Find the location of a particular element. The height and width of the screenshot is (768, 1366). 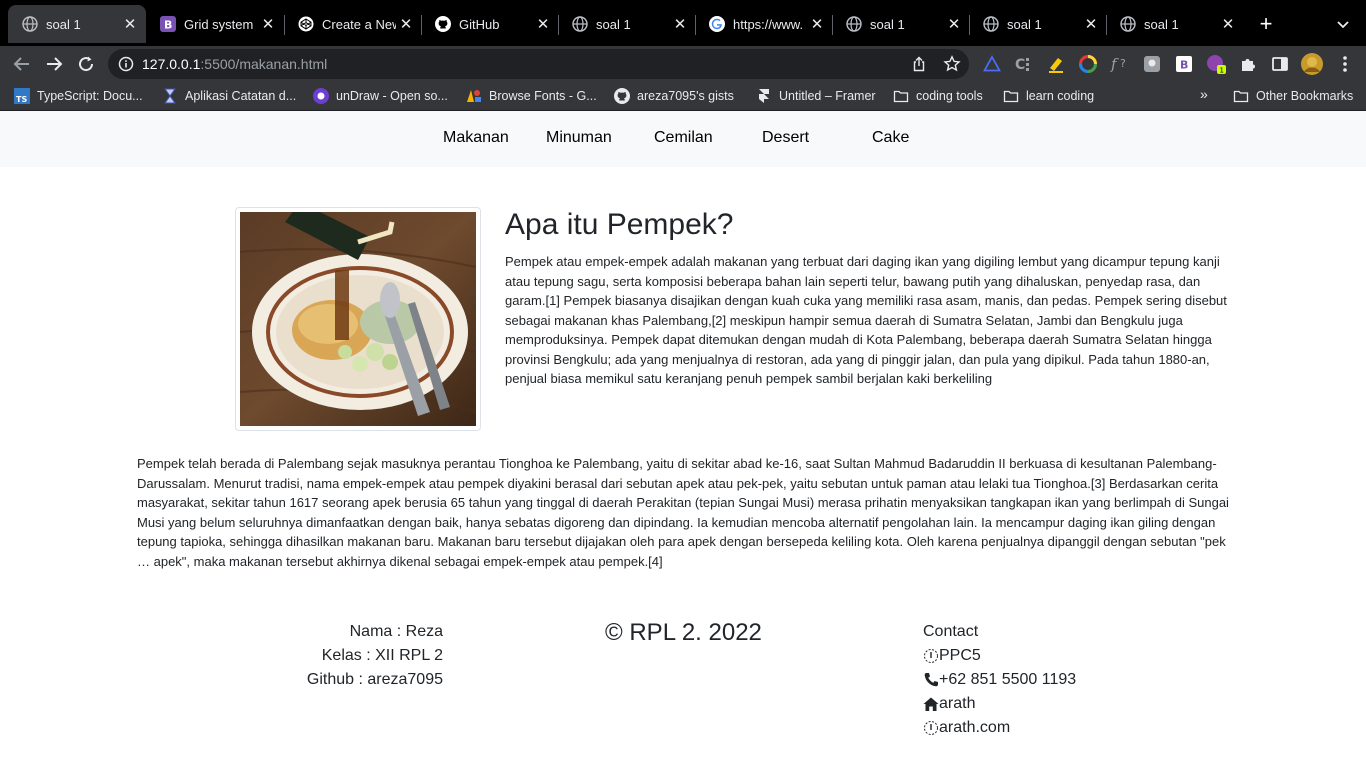

codepen-icon is located at coordinates (306, 24).